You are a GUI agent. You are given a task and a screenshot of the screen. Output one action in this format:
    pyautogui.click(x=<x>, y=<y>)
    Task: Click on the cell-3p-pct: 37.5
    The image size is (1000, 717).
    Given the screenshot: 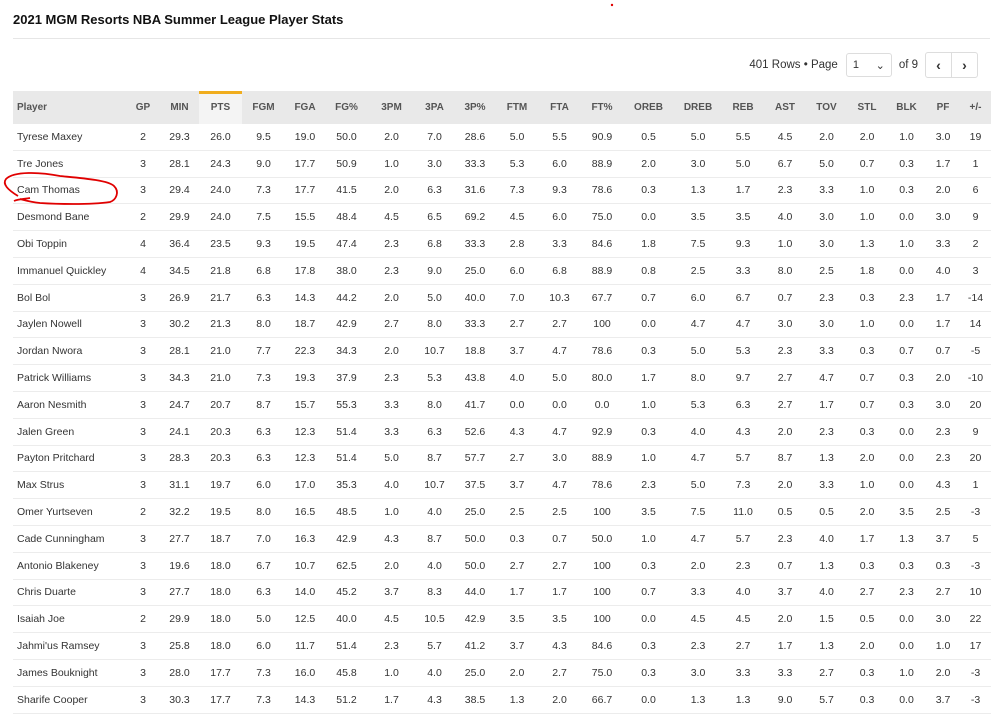 What is the action you would take?
    pyautogui.click(x=475, y=485)
    